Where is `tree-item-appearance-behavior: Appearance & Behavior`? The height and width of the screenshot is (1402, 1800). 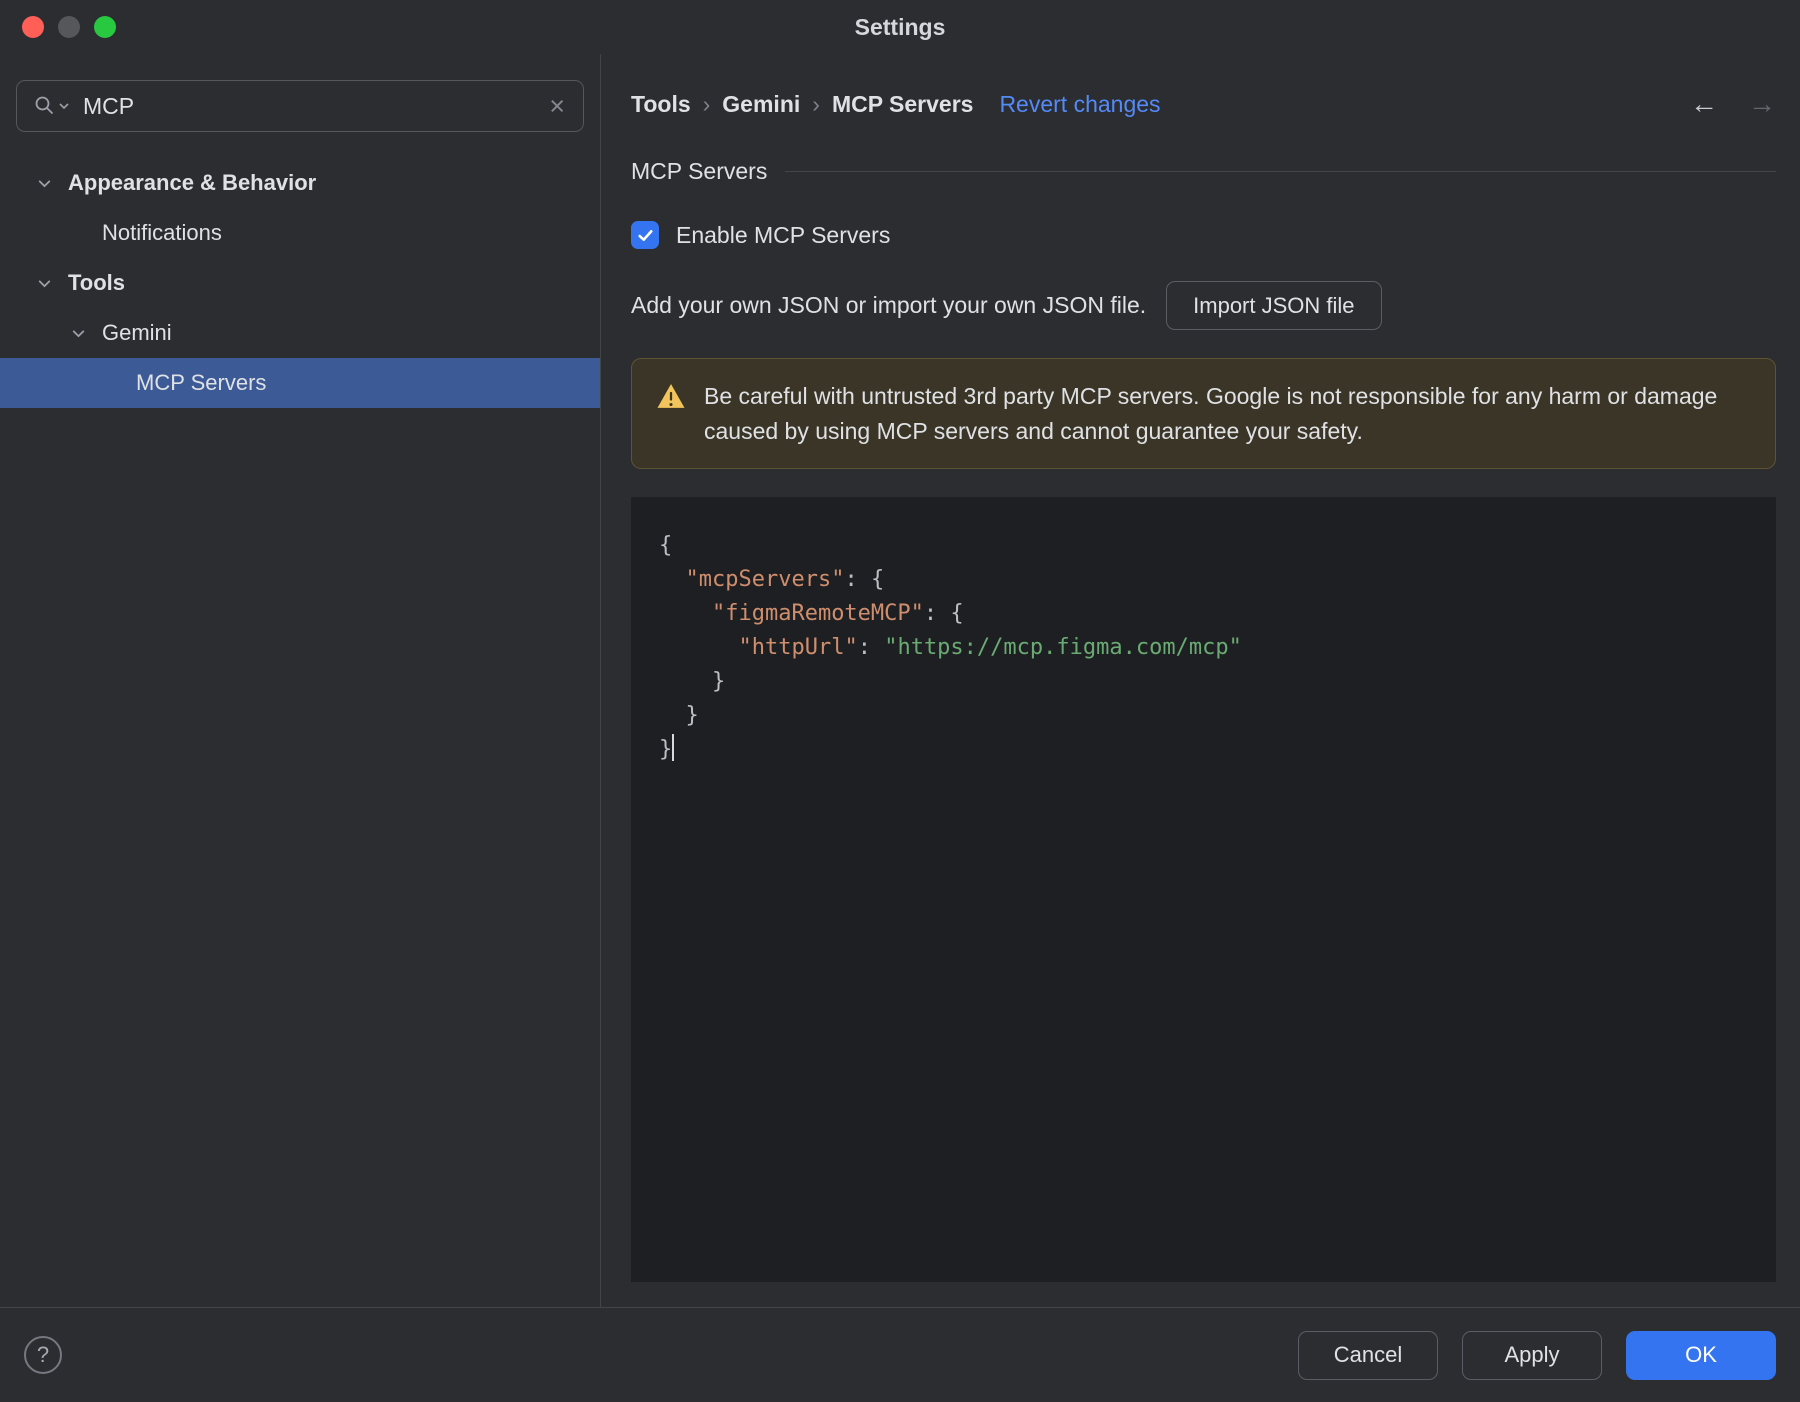
tree-item-appearance-behavior: Appearance & Behavior is located at coordinates (300, 183).